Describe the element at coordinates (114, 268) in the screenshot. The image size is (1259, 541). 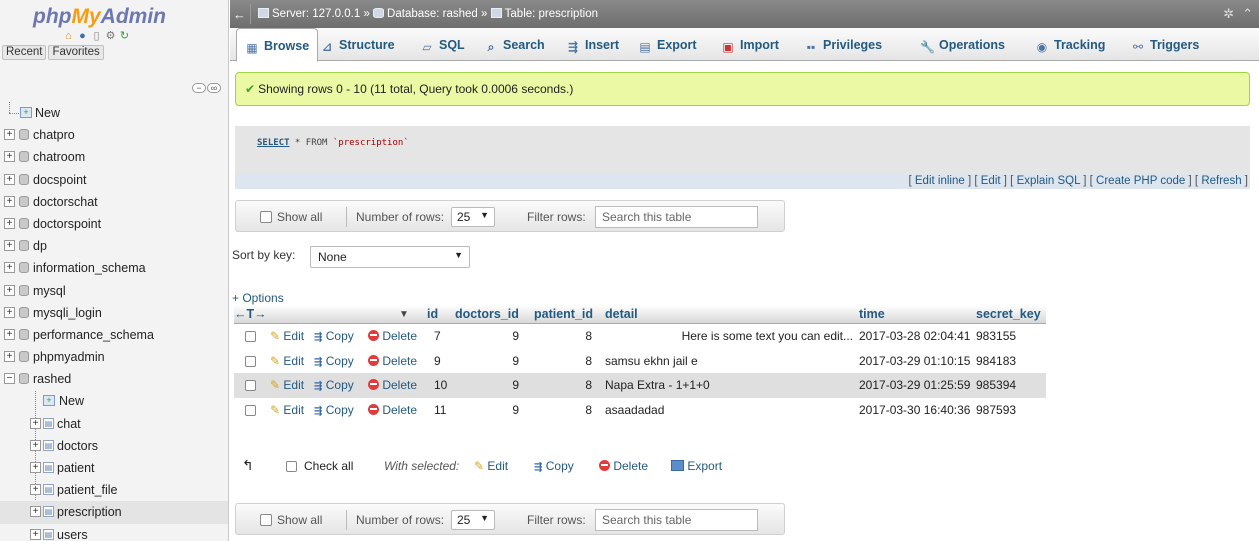
I see `tree-db-information-schema: + information_schema` at that location.